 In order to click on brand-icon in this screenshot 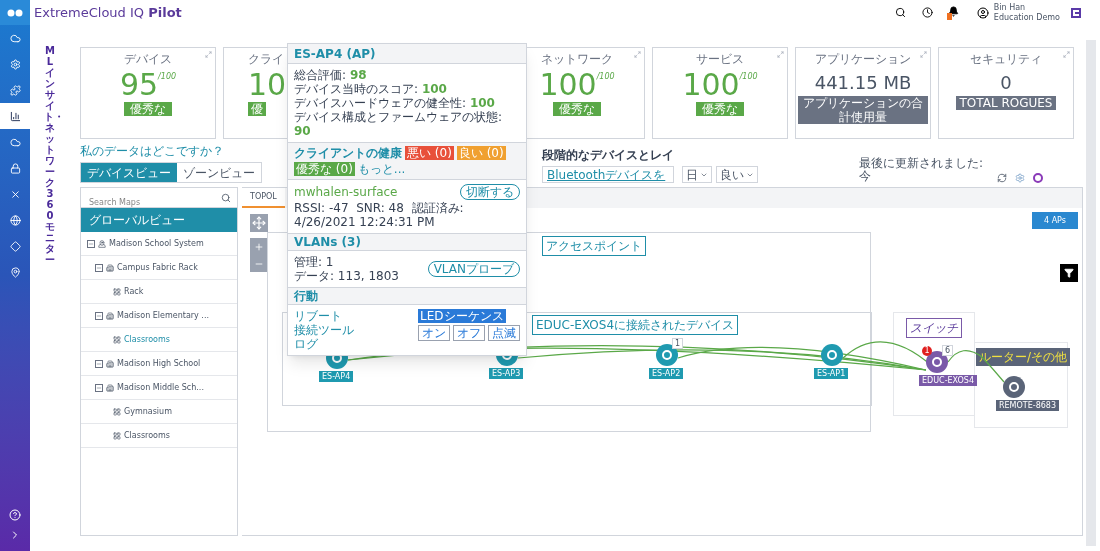, I will do `click(1076, 12)`.